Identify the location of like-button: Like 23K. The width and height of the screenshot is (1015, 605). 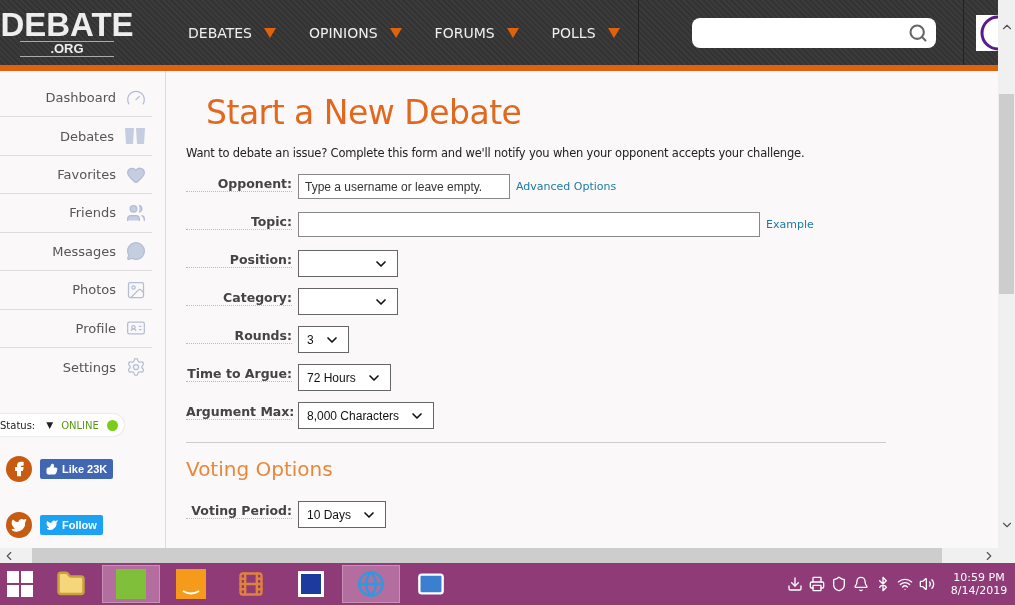
(77, 469).